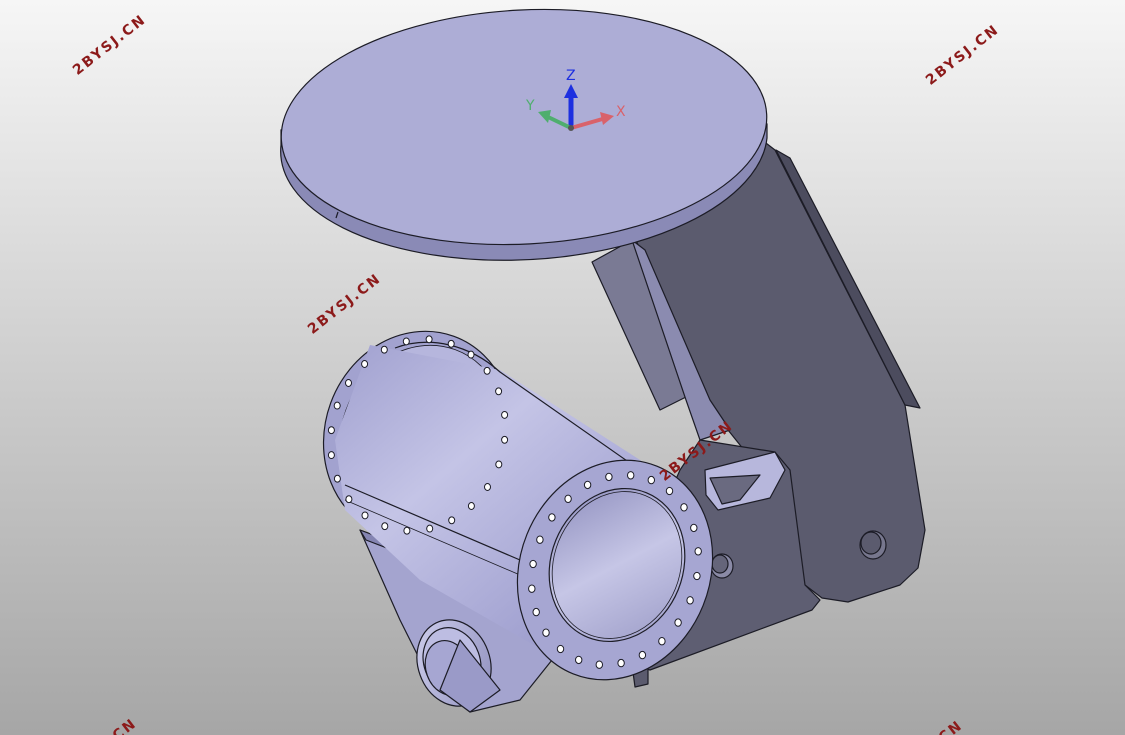  Describe the element at coordinates (621, 112) in the screenshot. I see `axis-x-label: X` at that location.